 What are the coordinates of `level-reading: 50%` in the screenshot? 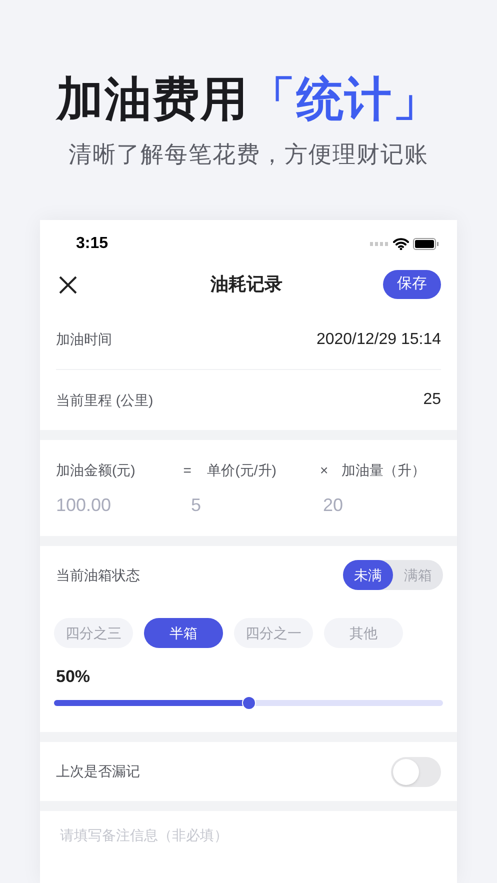 It's located at (73, 677).